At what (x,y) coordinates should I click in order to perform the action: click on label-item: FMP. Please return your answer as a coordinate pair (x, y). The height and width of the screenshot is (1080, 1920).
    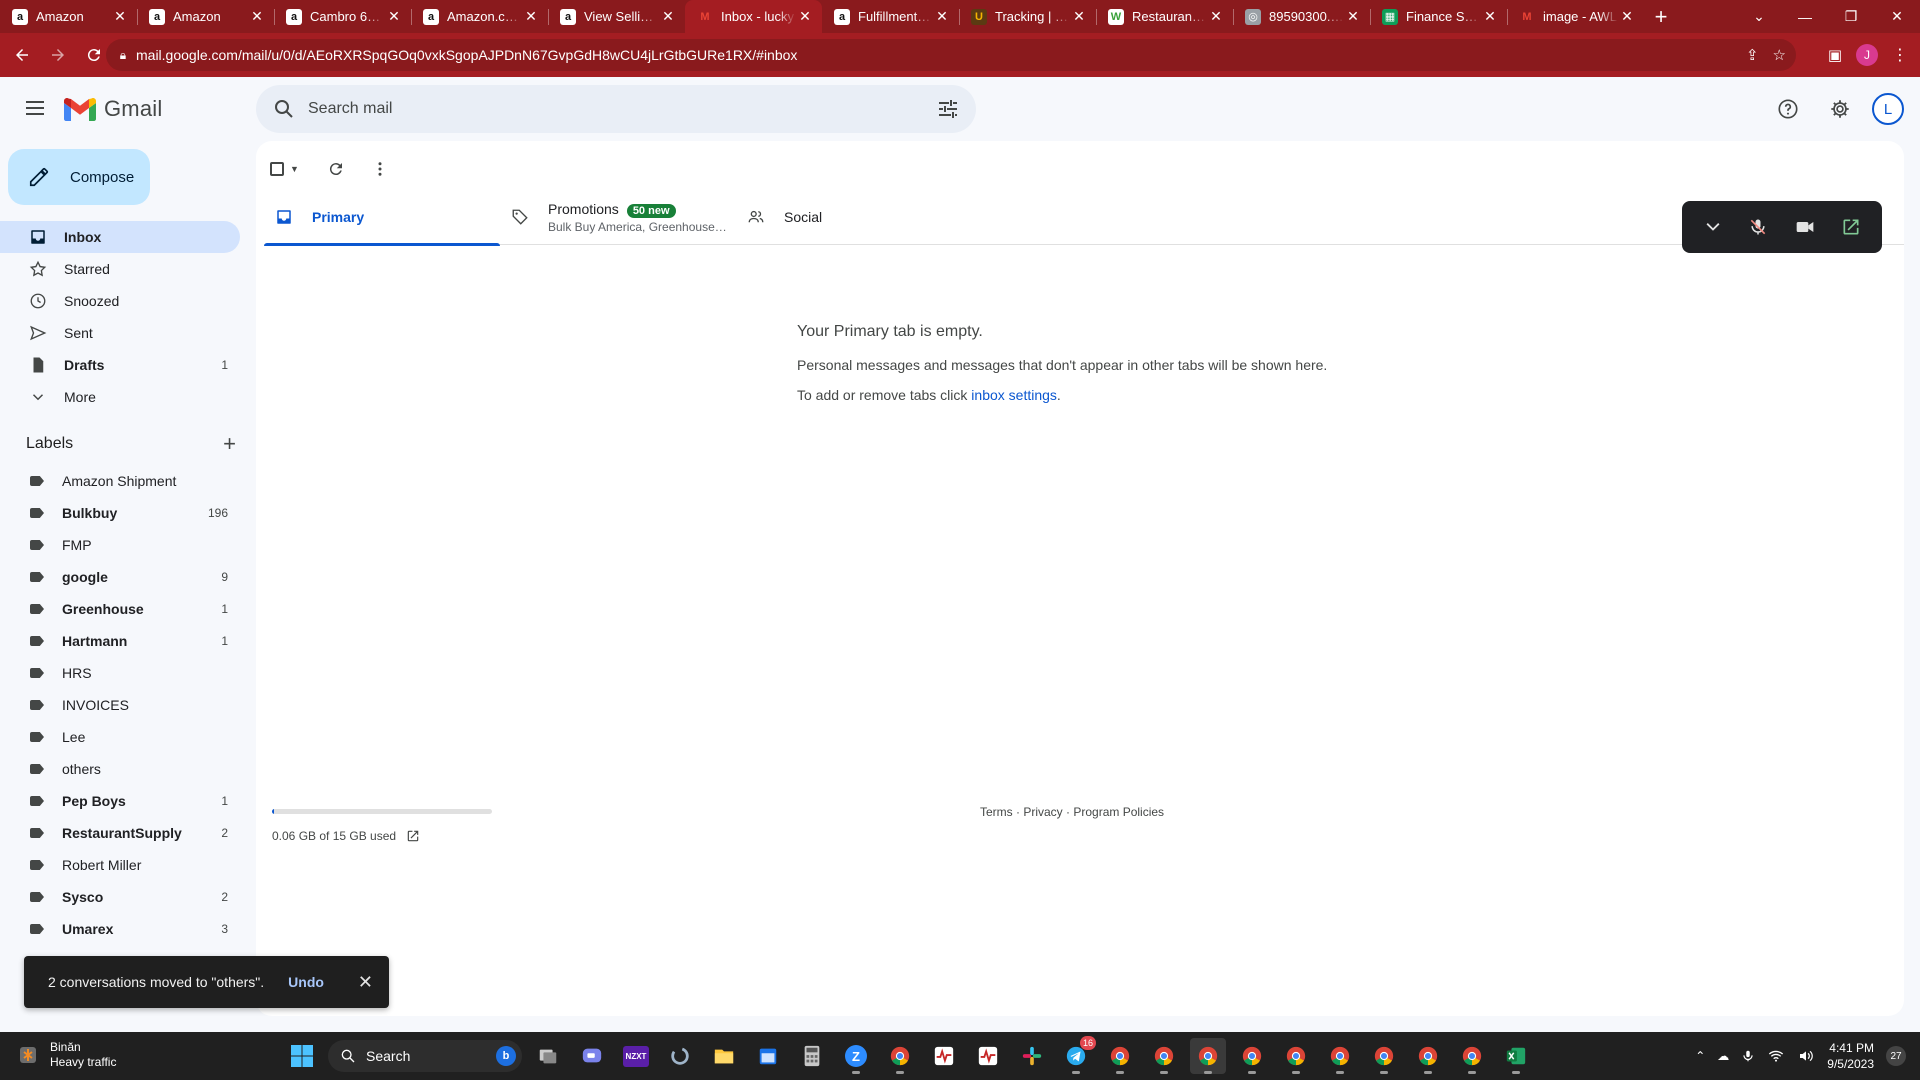
    Looking at the image, I should click on (120, 545).